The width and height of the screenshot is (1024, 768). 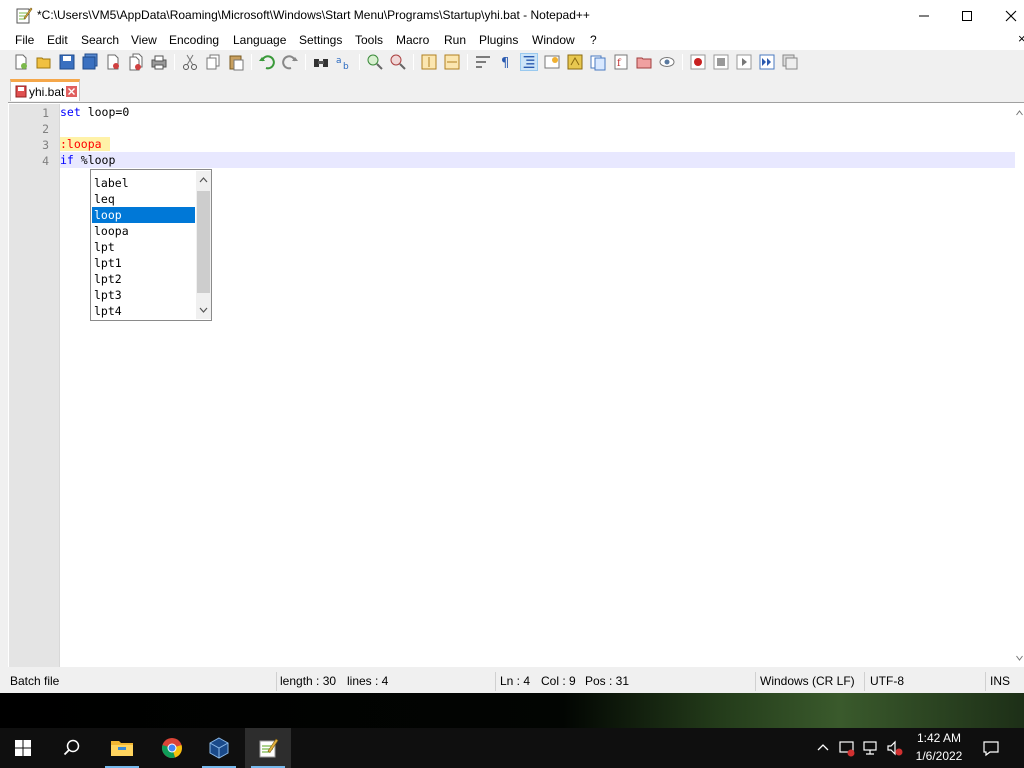 What do you see at coordinates (939, 756) in the screenshot?
I see `clock-date: 1/6/2022` at bounding box center [939, 756].